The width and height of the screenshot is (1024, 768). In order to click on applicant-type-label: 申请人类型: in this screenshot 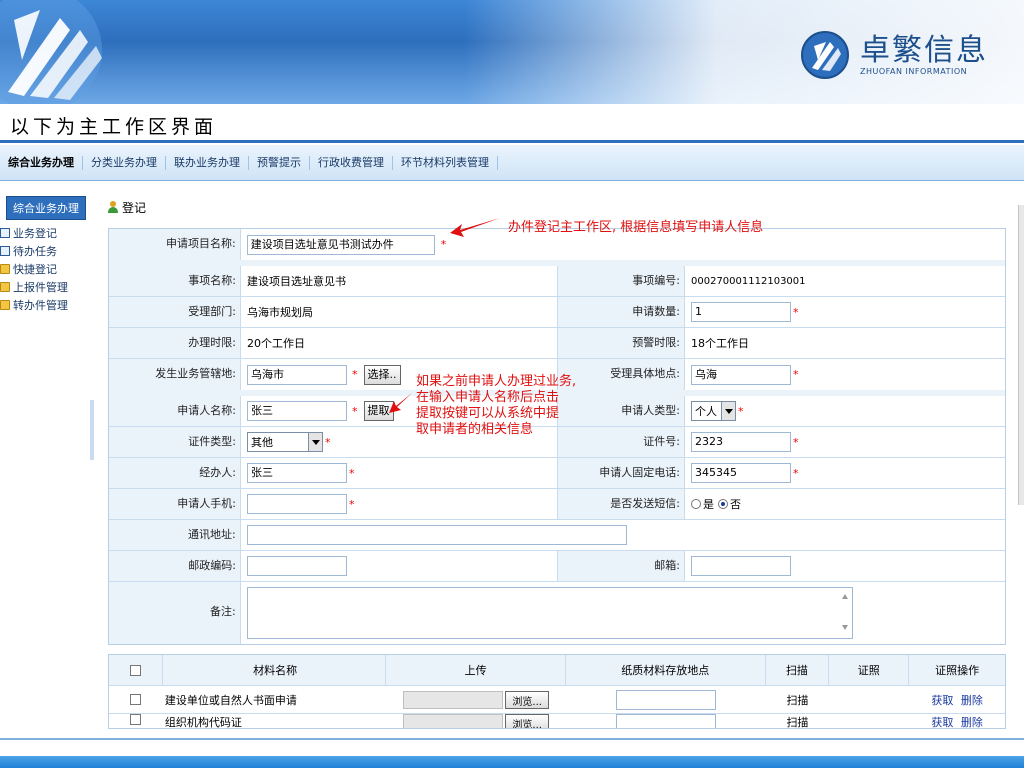, I will do `click(621, 411)`.